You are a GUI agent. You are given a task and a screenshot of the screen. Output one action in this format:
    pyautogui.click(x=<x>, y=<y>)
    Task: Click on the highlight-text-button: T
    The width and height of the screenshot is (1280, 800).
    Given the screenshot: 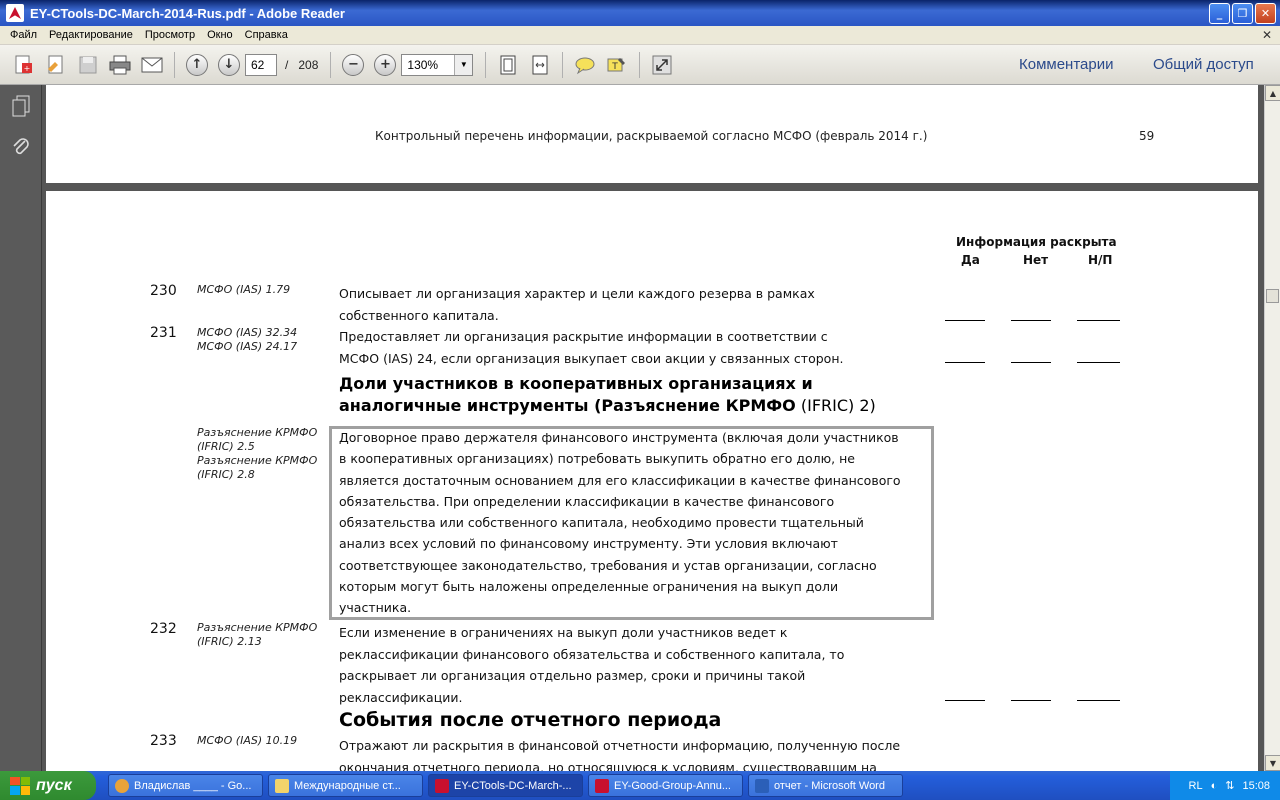 What is the action you would take?
    pyautogui.click(x=617, y=65)
    